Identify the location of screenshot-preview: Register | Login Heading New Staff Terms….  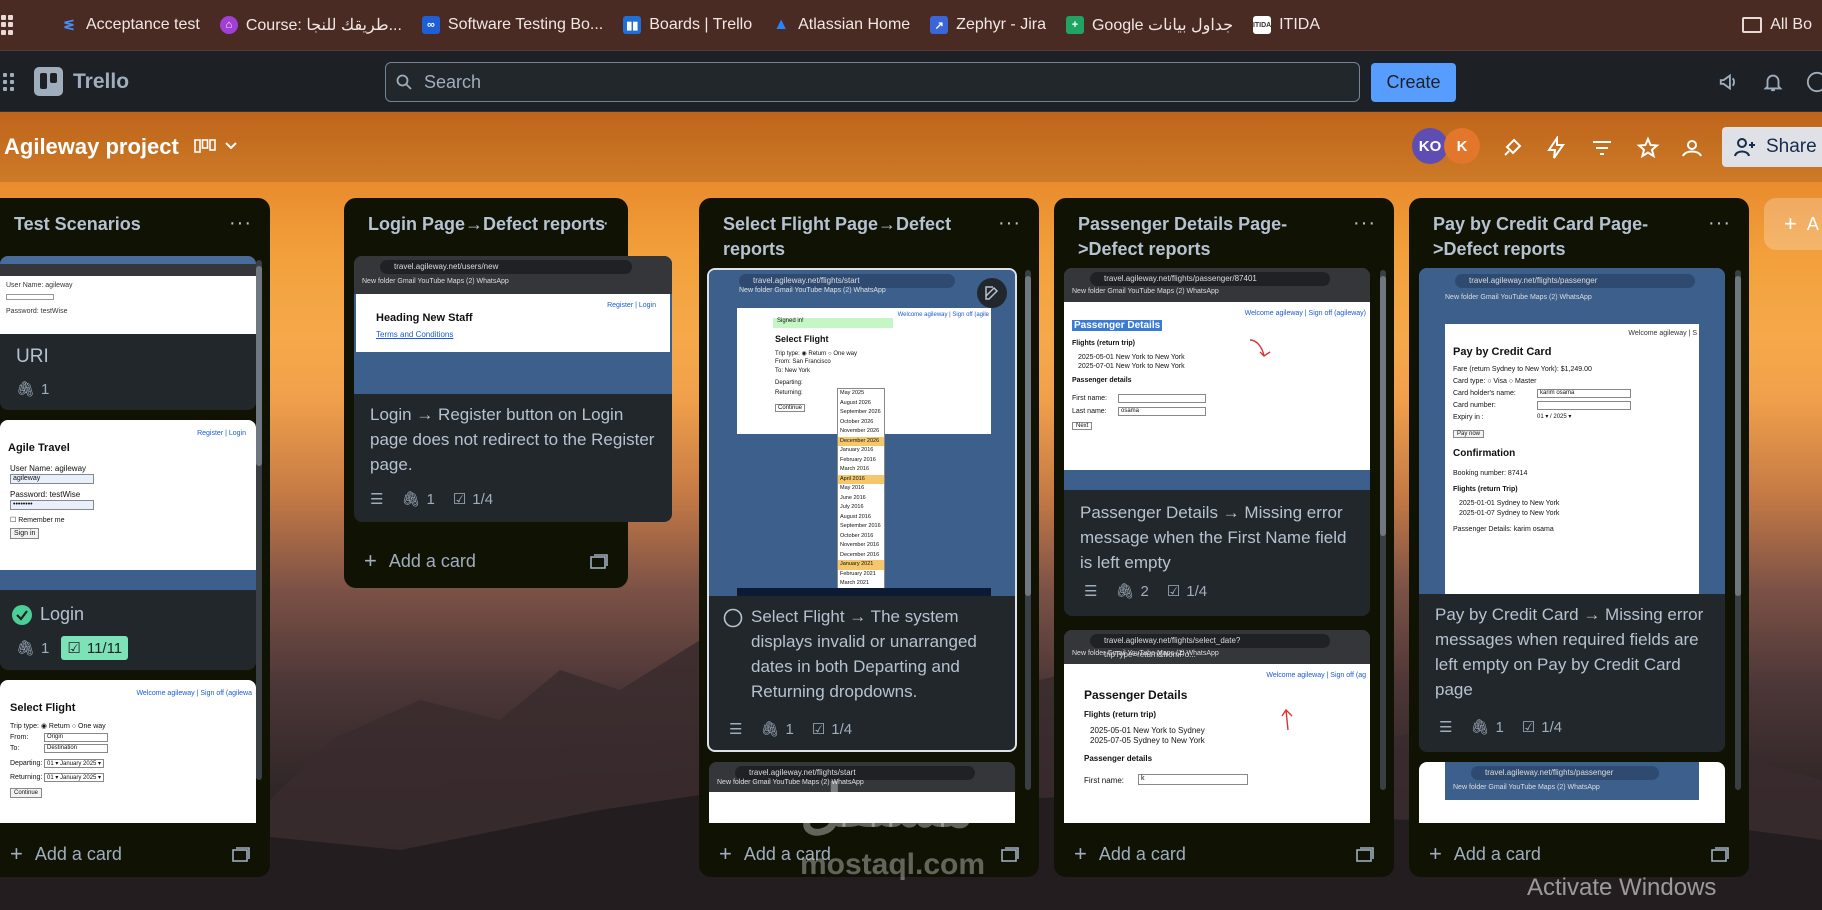
(513, 323).